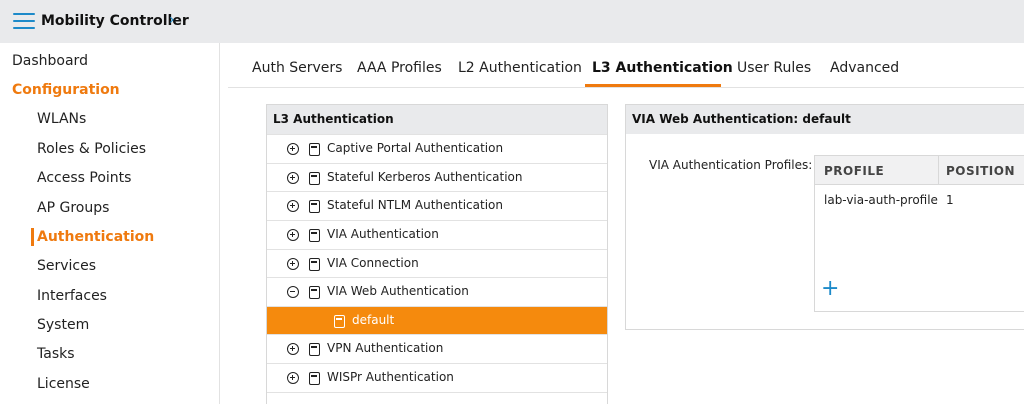  Describe the element at coordinates (63, 325) in the screenshot. I see `sidebar-item-system: System` at that location.